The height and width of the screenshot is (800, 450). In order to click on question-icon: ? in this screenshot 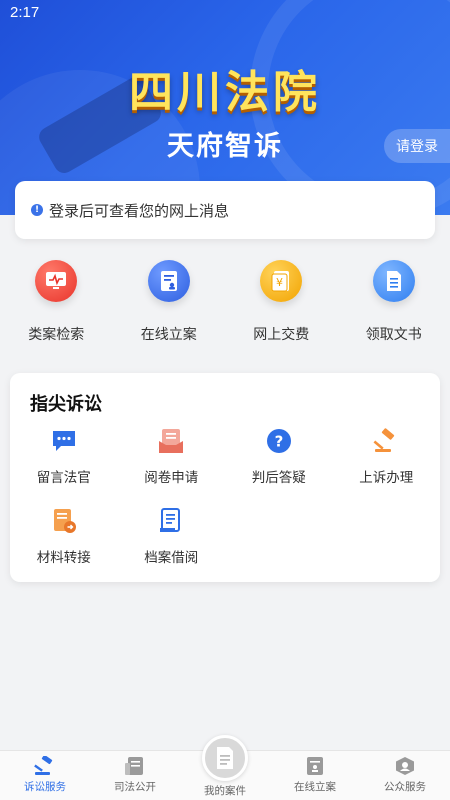, I will do `click(279, 441)`.